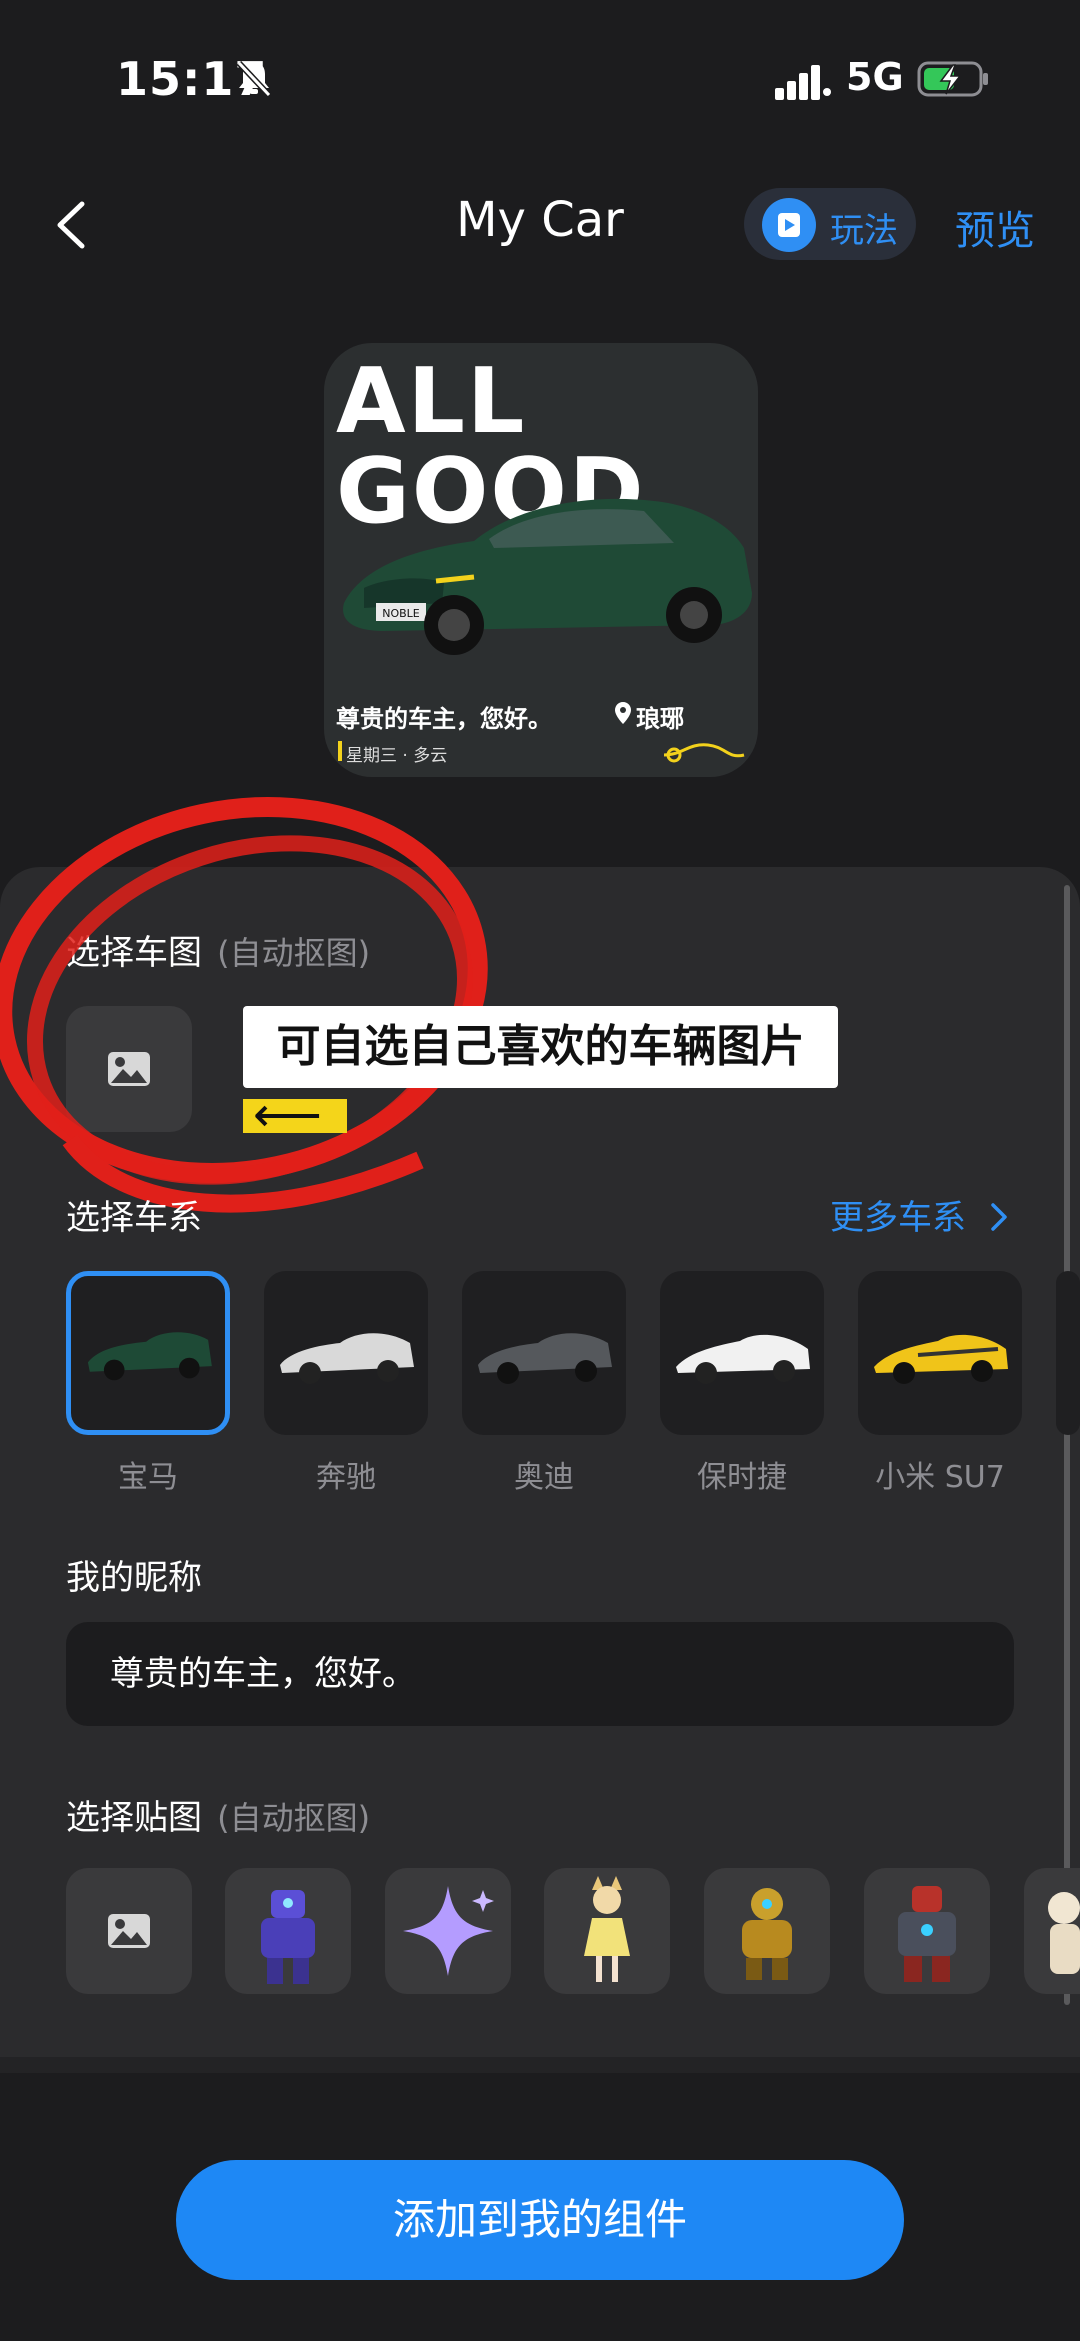 This screenshot has width=1080, height=2341. Describe the element at coordinates (864, 231) in the screenshot. I see `guide-label: 玩法` at that location.